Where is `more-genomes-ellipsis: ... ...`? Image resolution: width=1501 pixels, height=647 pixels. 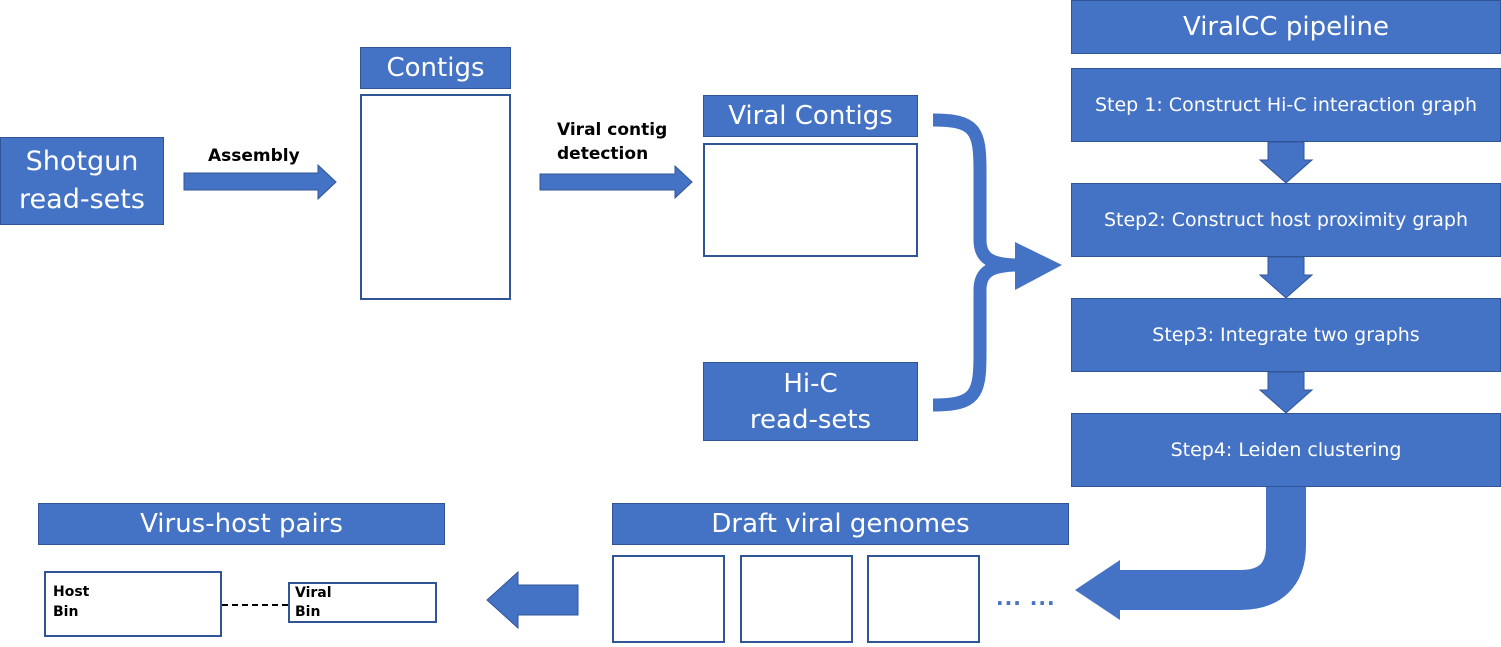
more-genomes-ellipsis: ... ... is located at coordinates (1026, 598).